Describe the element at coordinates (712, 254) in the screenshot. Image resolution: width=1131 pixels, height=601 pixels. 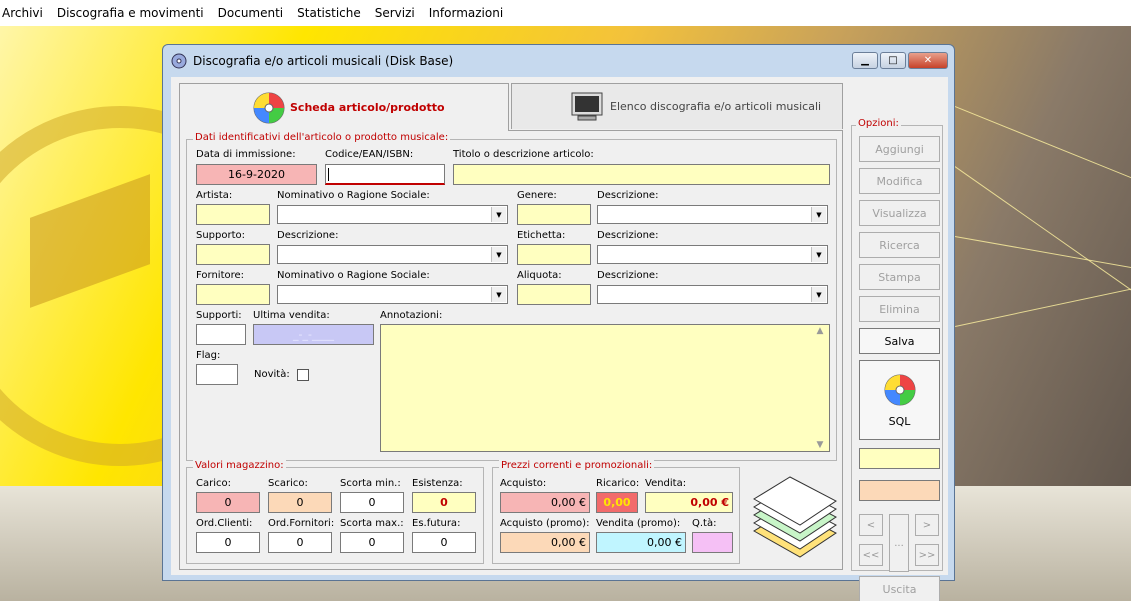
I see `etichetta-combo: ▼` at that location.